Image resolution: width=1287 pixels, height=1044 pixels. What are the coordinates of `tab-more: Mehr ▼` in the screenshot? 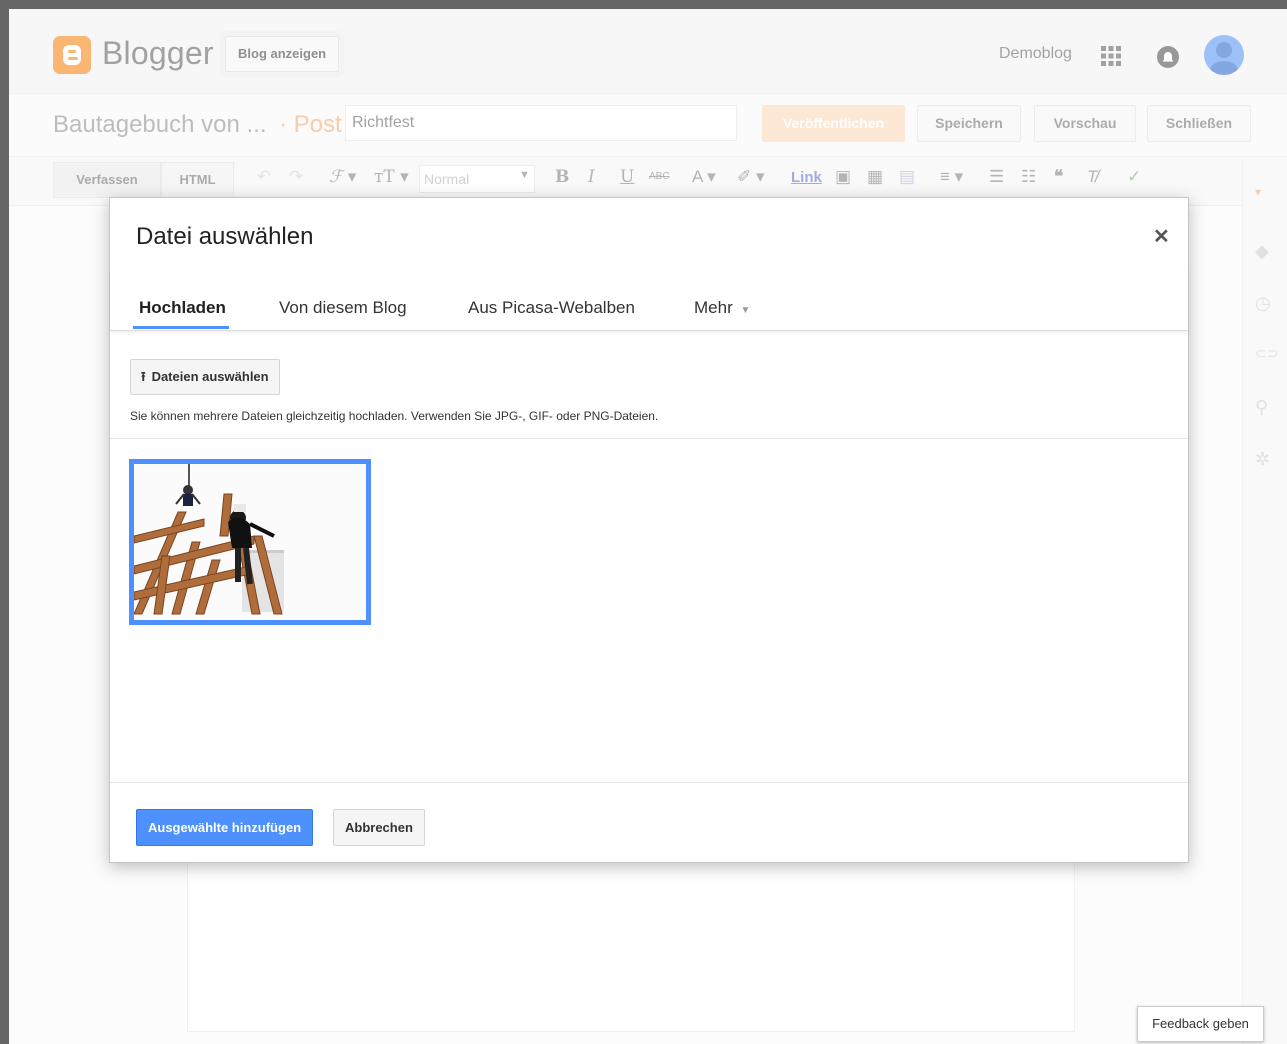 It's located at (722, 308).